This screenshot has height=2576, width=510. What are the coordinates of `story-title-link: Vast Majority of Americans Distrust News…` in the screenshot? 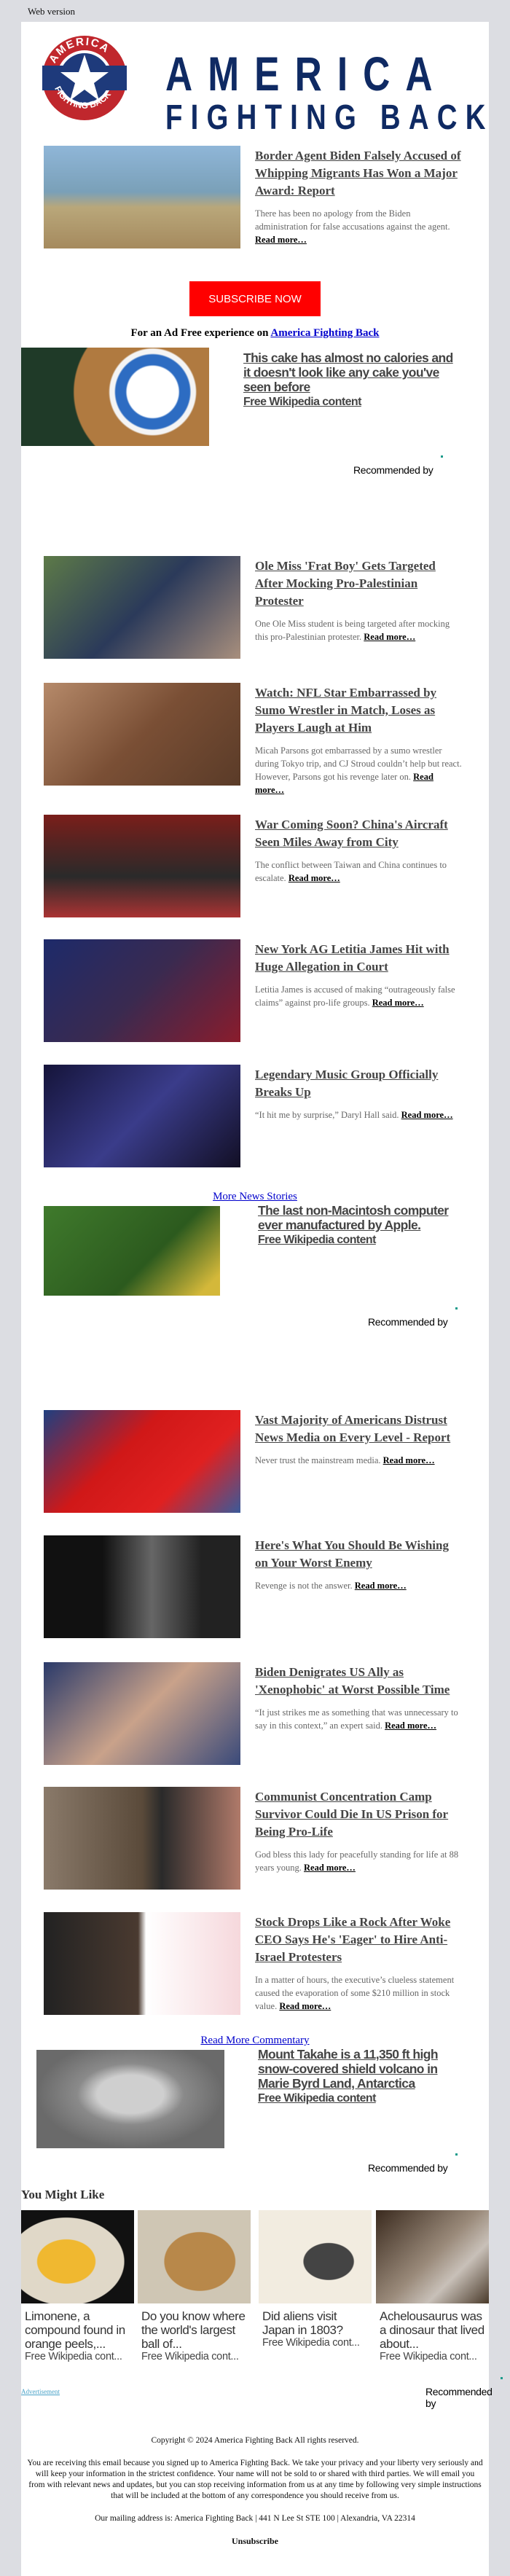 It's located at (359, 1429).